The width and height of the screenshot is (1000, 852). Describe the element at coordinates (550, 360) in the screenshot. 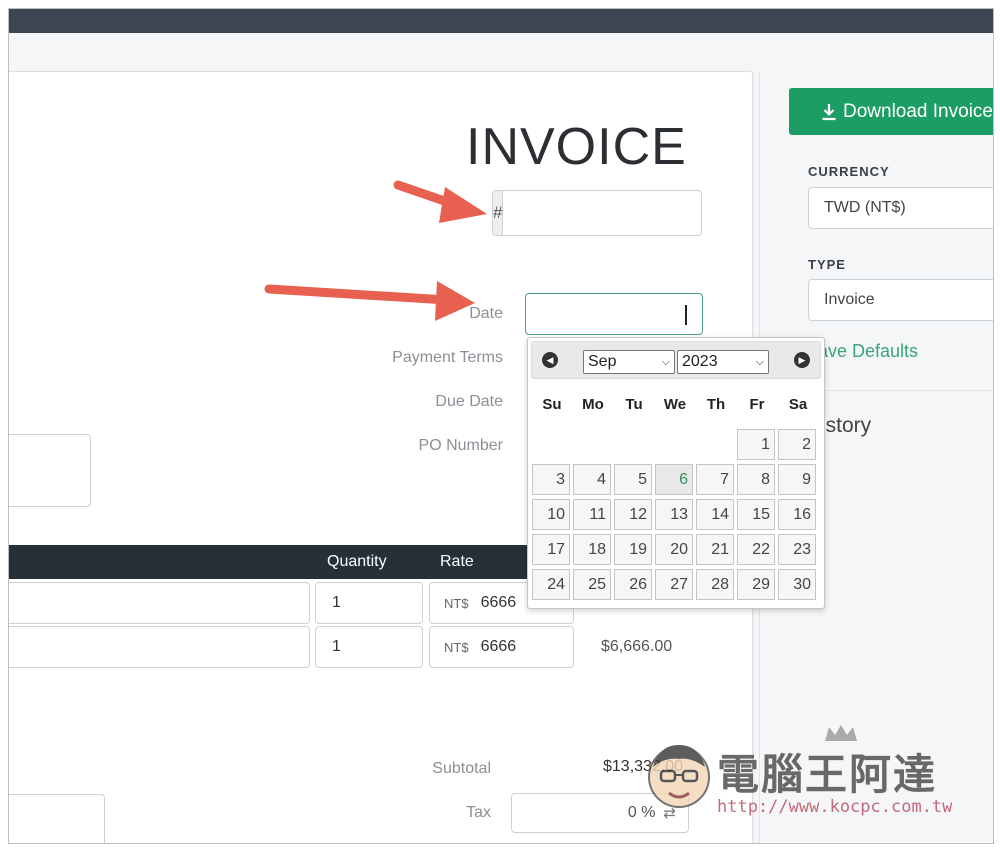

I see `chevron-left-icon: ◀` at that location.